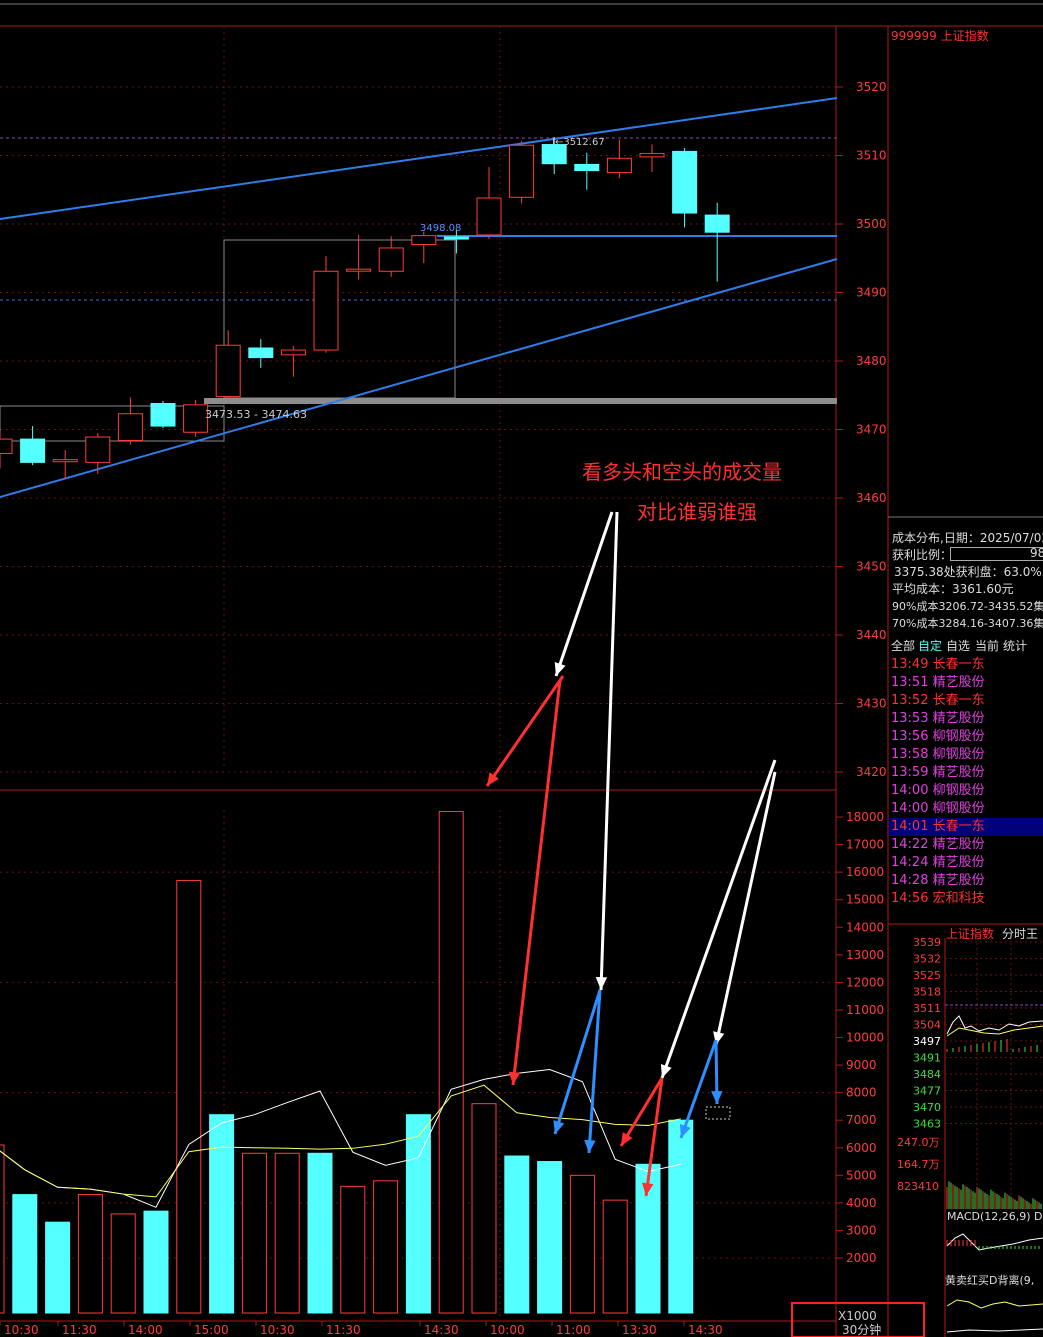 The width and height of the screenshot is (1043, 1337). I want to click on mini-price-label: 3518, so click(927, 992).